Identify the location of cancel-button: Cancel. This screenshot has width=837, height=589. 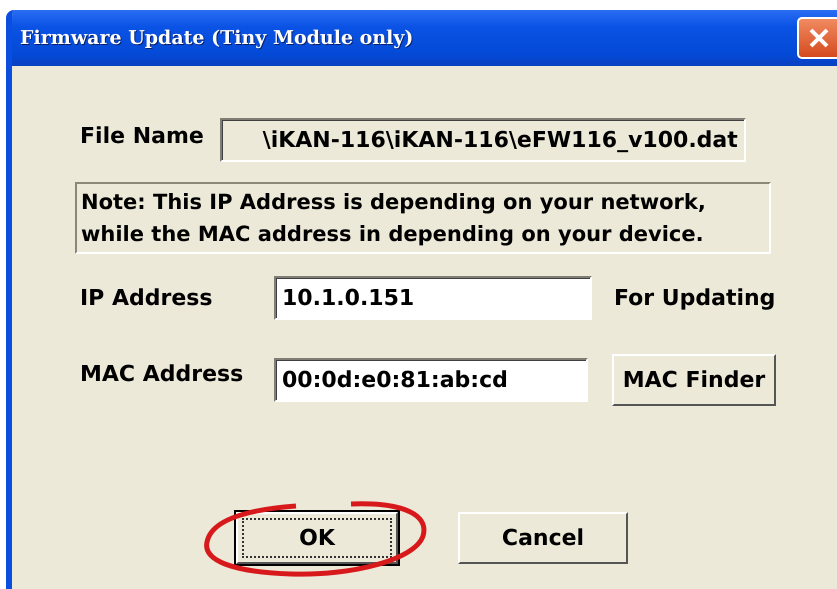
(543, 538).